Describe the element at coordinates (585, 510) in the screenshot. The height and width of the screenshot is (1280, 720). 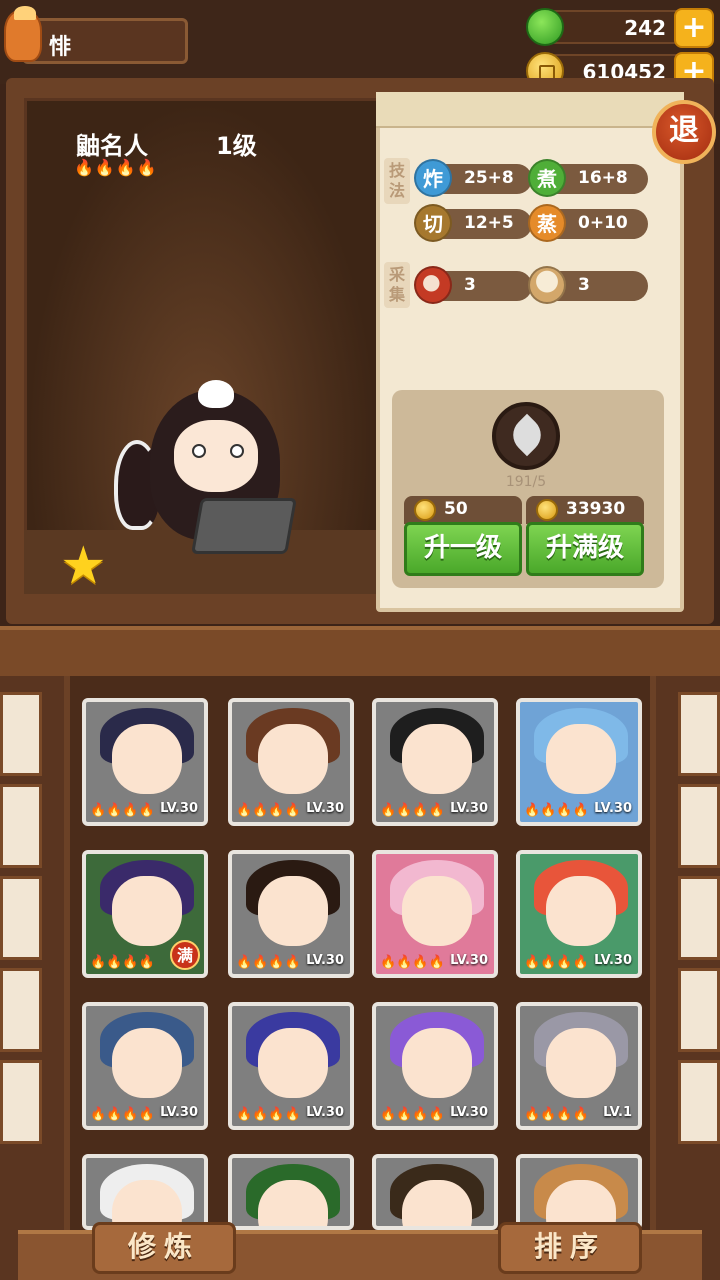
I see `upgrade-max-cost: 33930` at that location.